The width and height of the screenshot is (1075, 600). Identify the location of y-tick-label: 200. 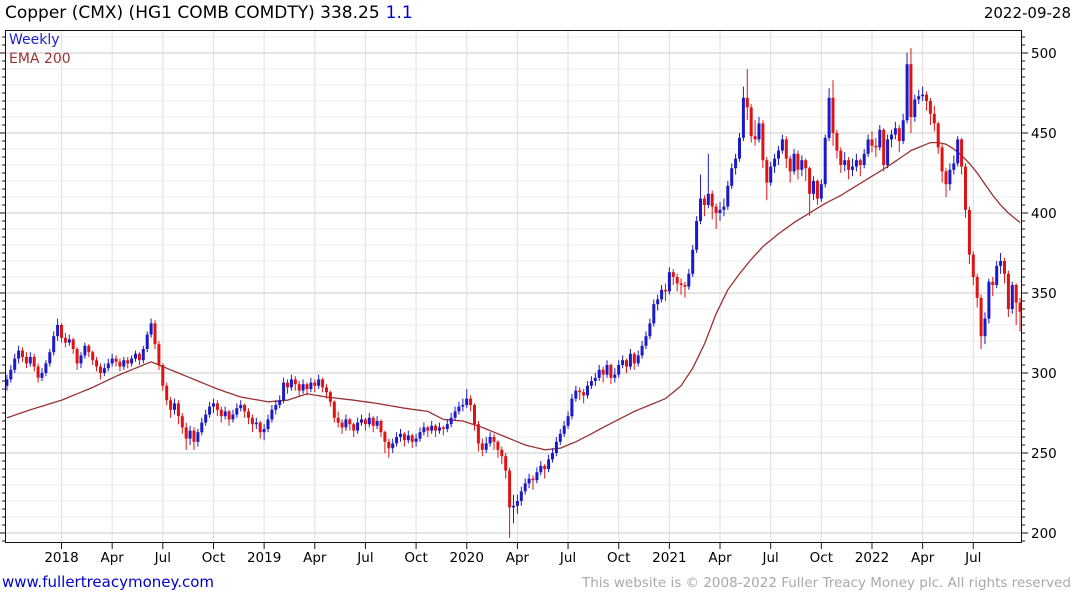
(1044, 534).